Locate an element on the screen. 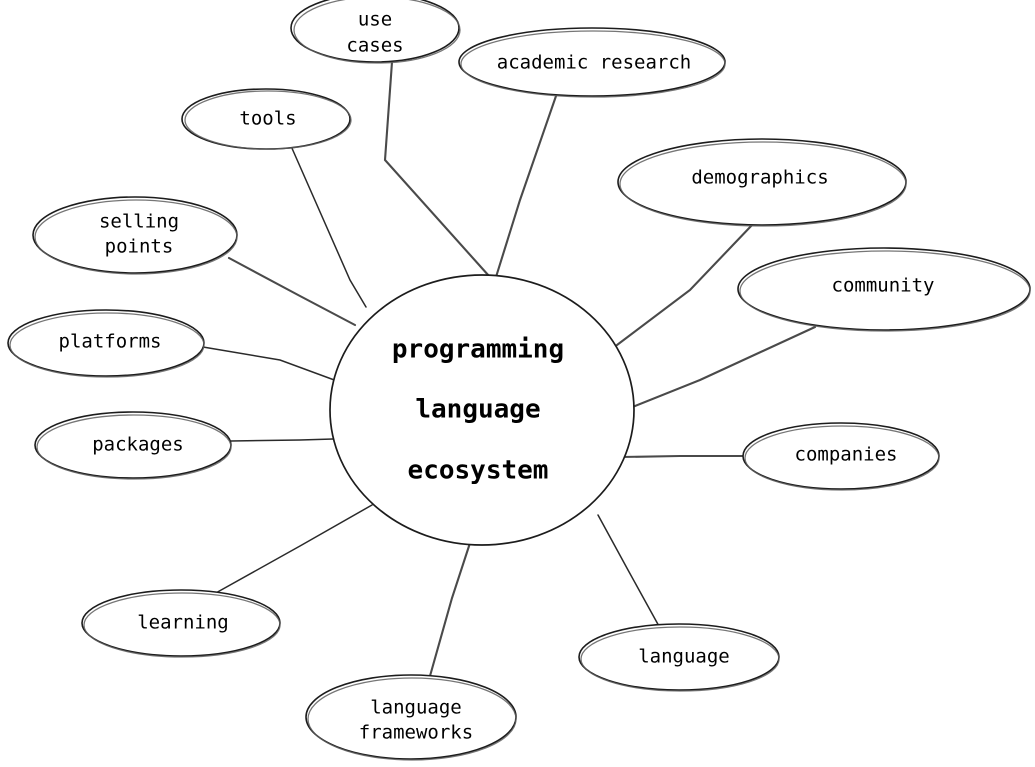  node-platforms-label: platforms is located at coordinates (110, 342).